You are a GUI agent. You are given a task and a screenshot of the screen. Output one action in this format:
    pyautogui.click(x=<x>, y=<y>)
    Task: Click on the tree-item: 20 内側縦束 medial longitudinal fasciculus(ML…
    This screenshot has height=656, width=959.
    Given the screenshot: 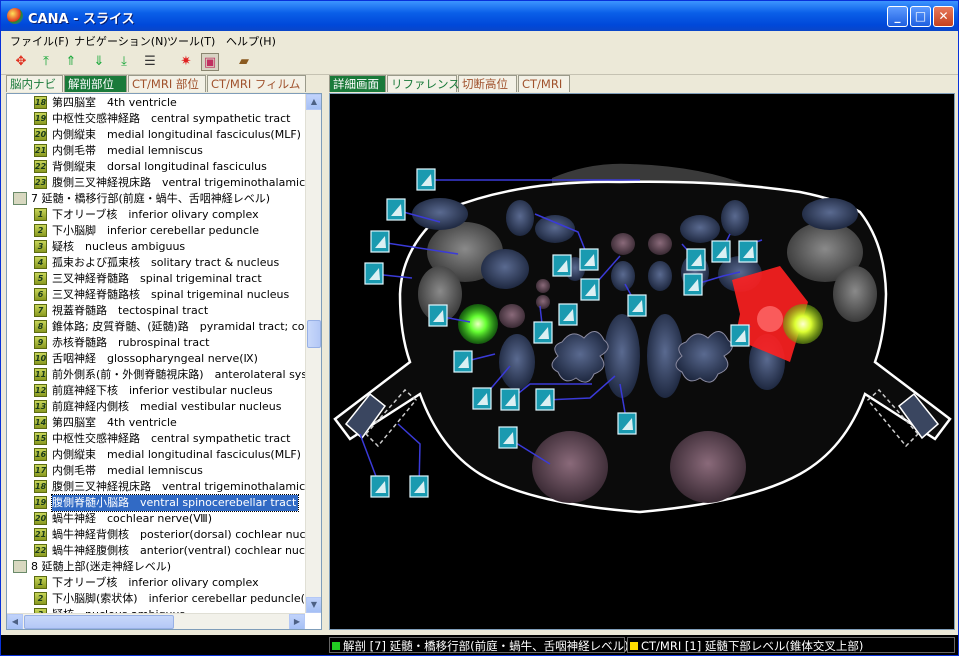 What is the action you would take?
    pyautogui.click(x=156, y=135)
    